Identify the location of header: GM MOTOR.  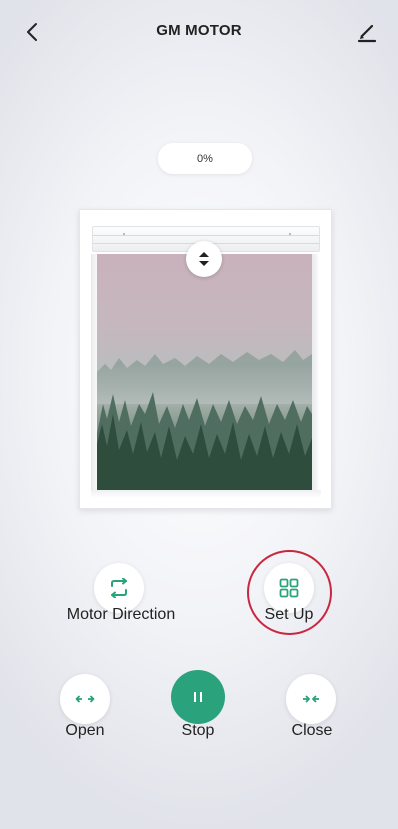
(199, 32).